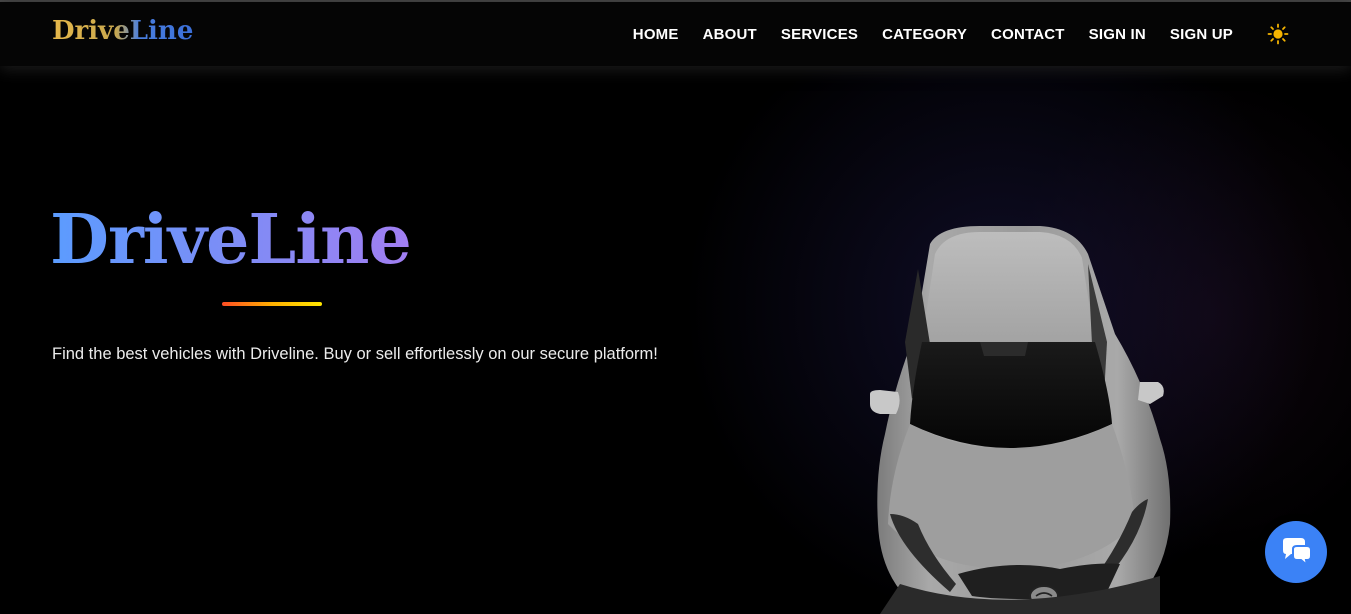 The width and height of the screenshot is (1351, 614). I want to click on nav-about-link: ABOUT, so click(730, 34).